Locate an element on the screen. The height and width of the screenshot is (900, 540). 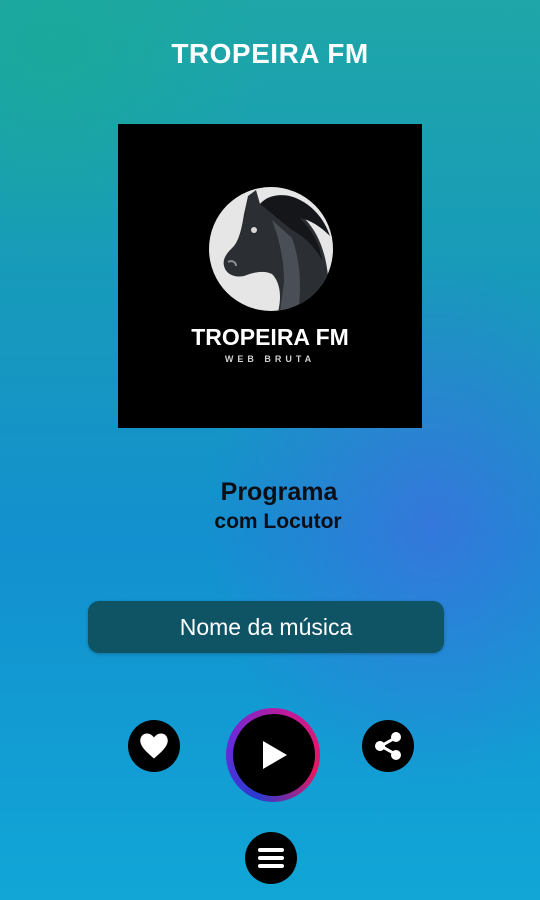
play-icon is located at coordinates (275, 755).